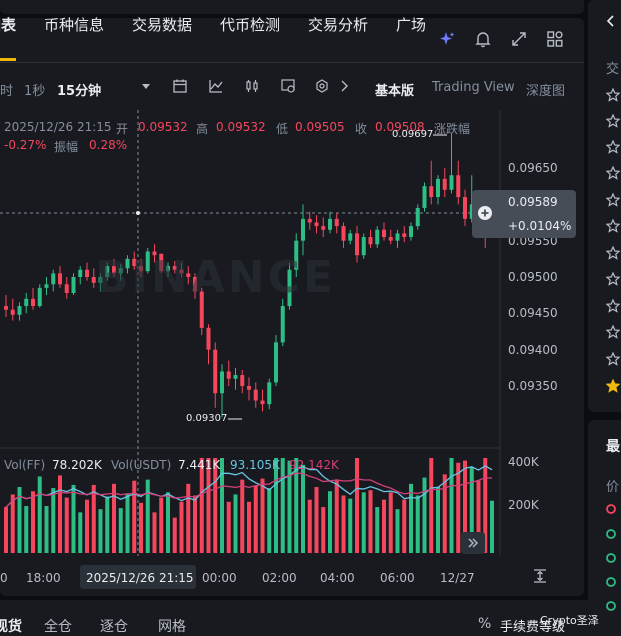 Image resolution: width=621 pixels, height=636 pixels. I want to click on calendar-icon, so click(180, 86).